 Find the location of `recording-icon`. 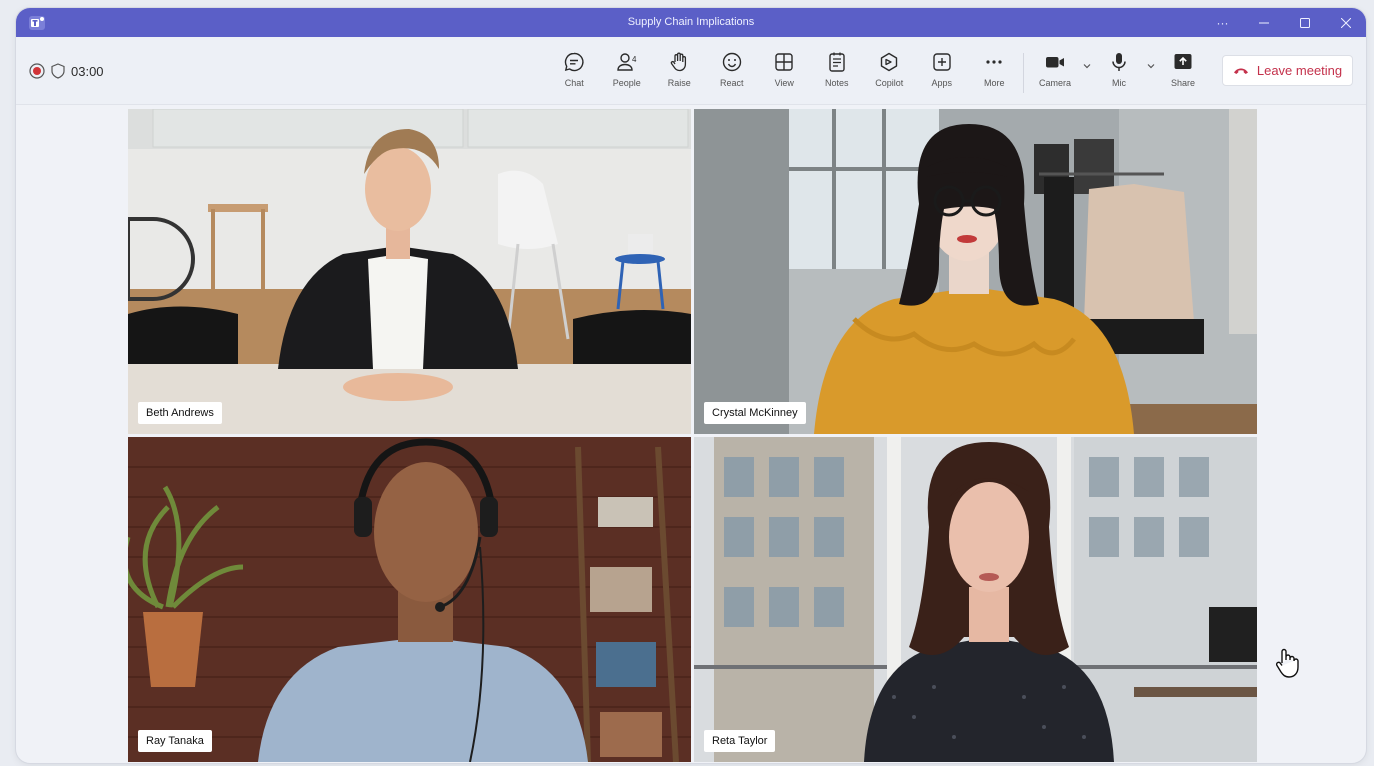

recording-icon is located at coordinates (37, 71).